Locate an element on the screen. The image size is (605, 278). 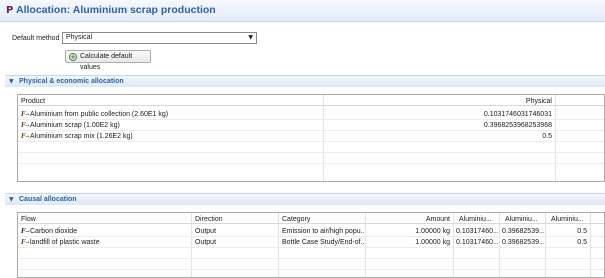
column-header-direction: Direction is located at coordinates (209, 219).